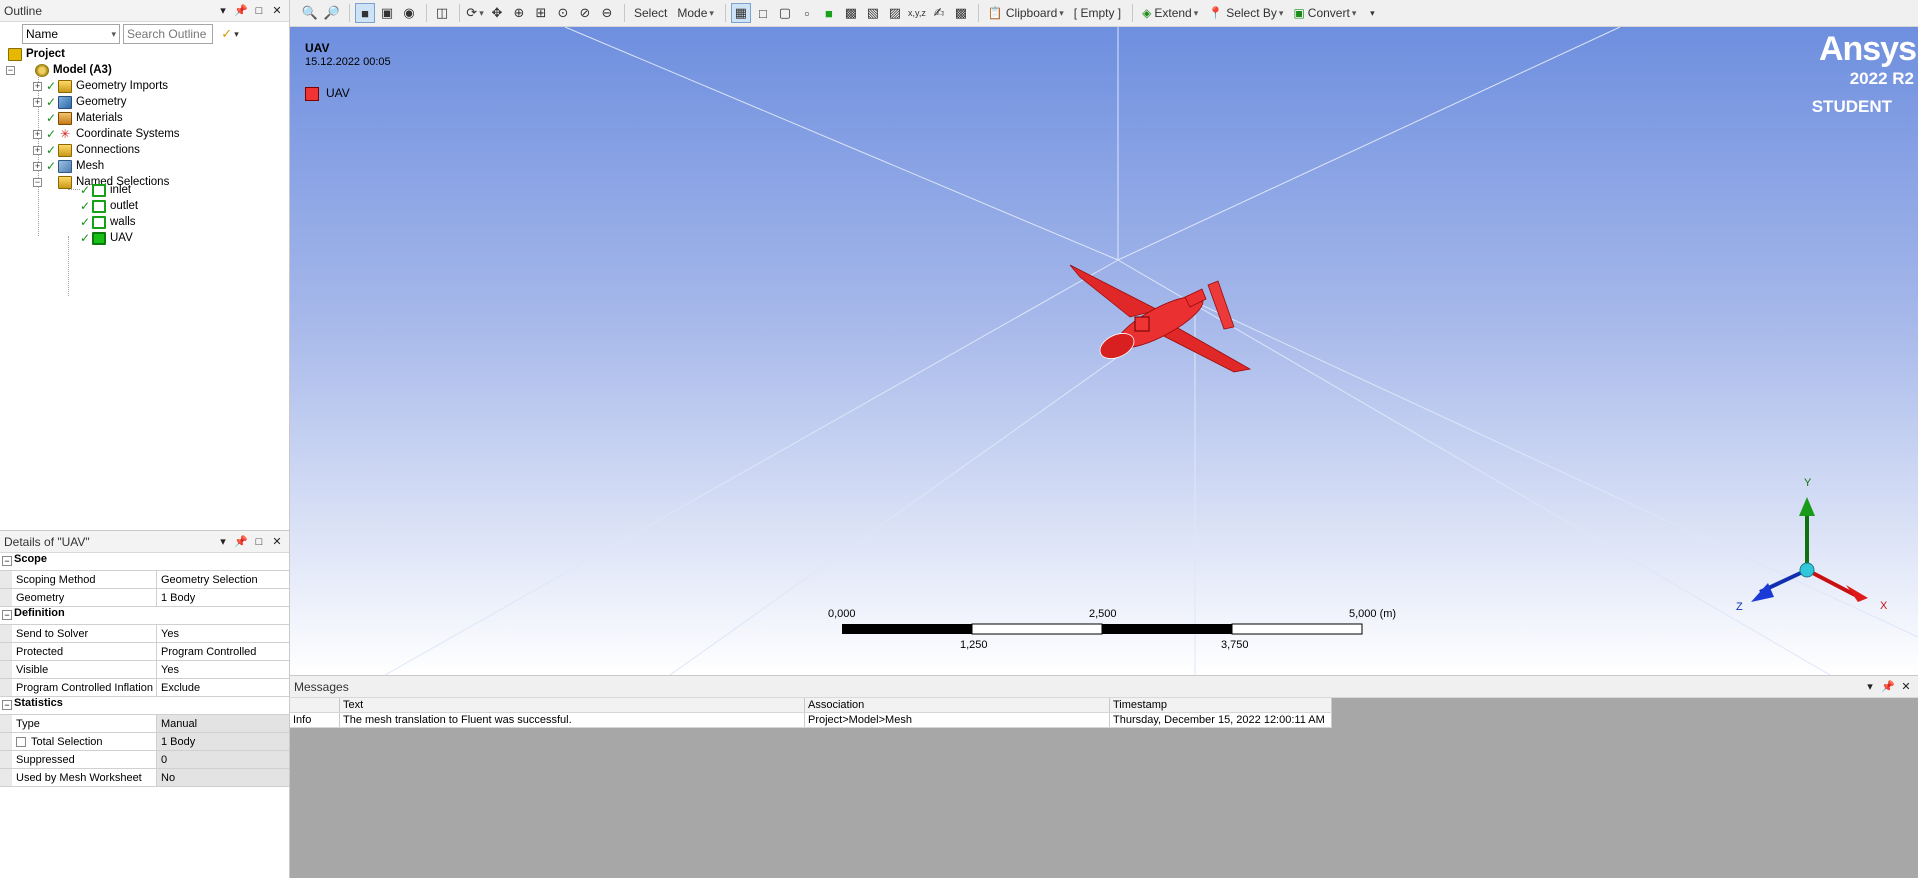 The width and height of the screenshot is (1918, 878). I want to click on tree-item-label: outlet, so click(124, 206).